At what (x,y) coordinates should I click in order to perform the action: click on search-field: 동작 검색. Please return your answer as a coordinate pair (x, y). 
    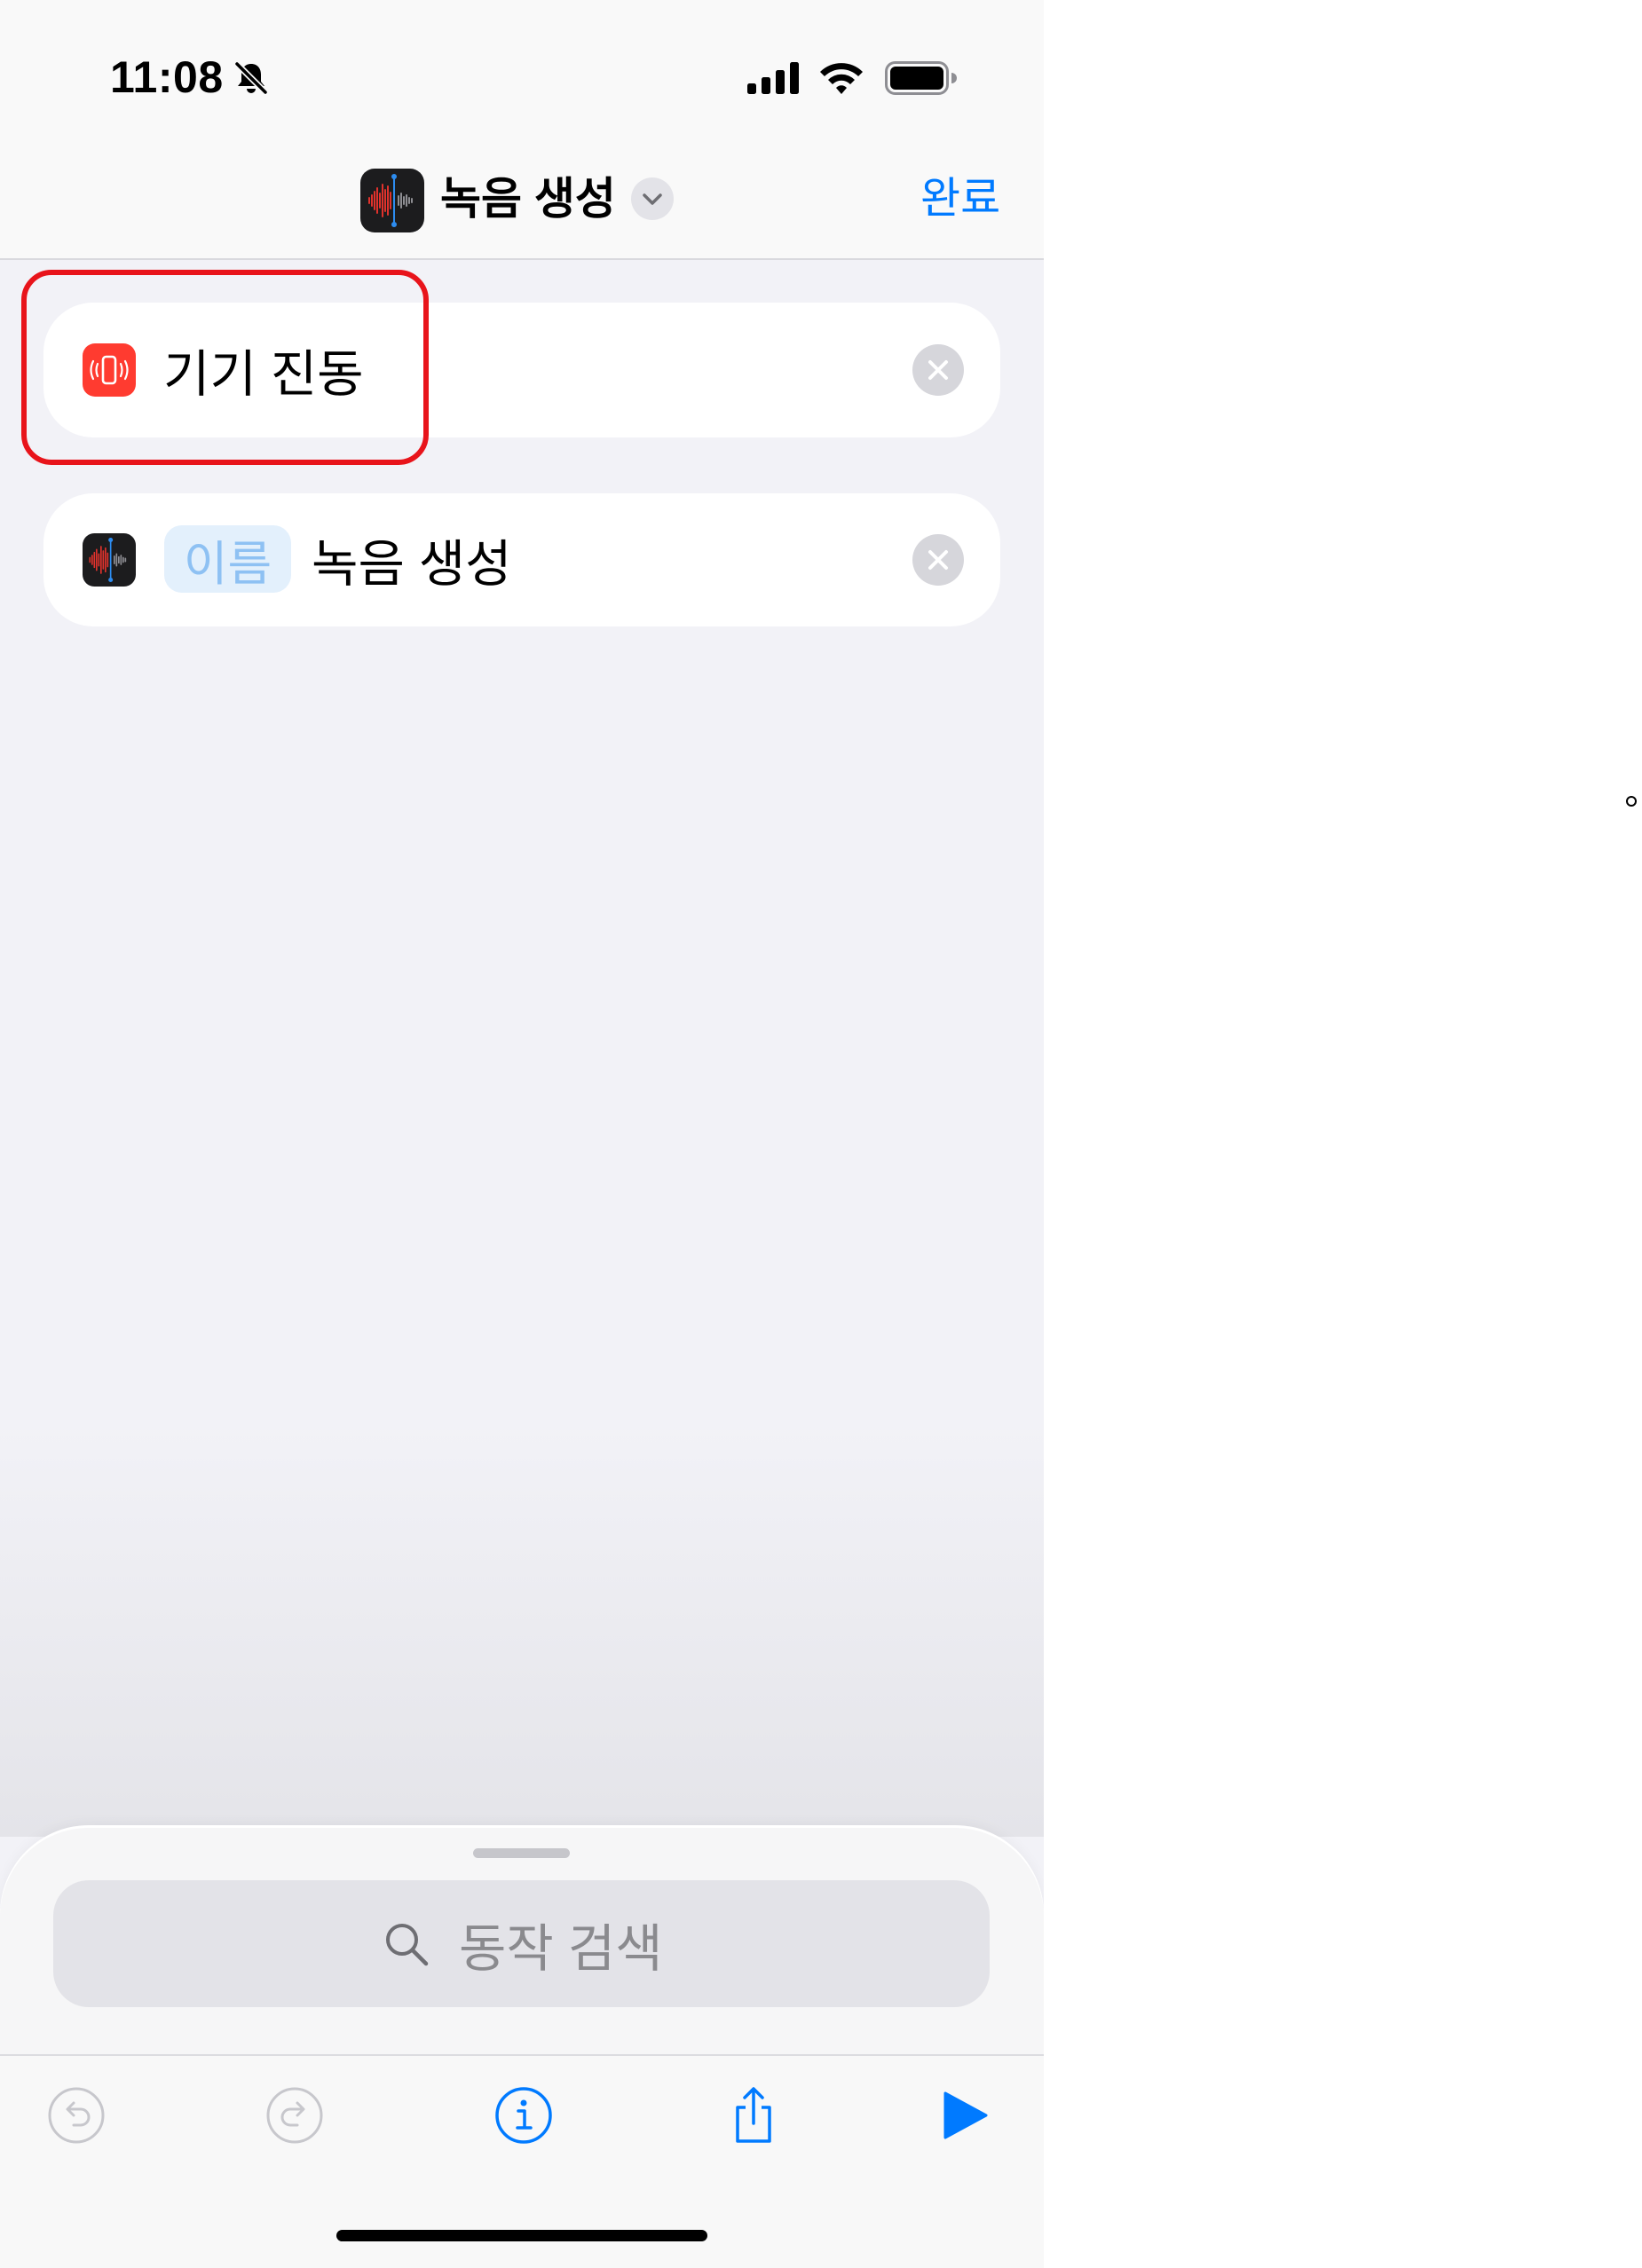
    Looking at the image, I should click on (521, 1943).